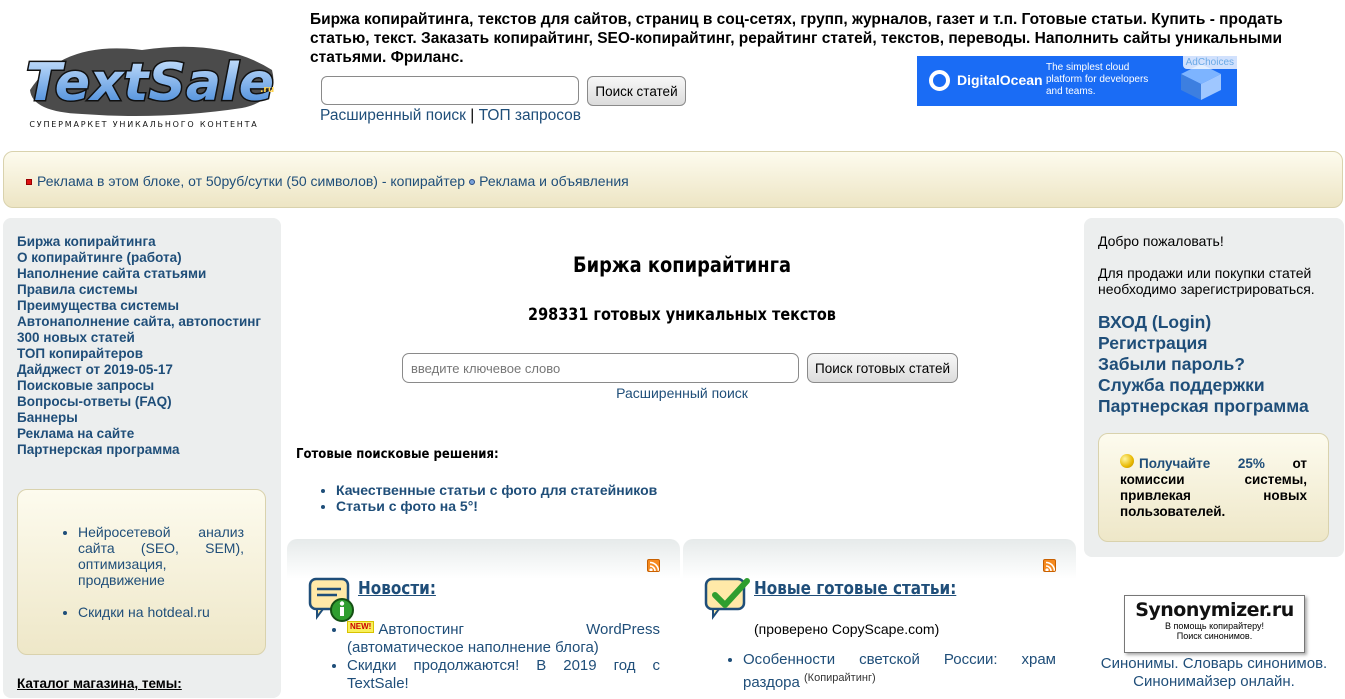 Image resolution: width=1345 pixels, height=699 pixels. What do you see at coordinates (1214, 610) in the screenshot?
I see `synonymizer-title: Synonymizer.ru` at bounding box center [1214, 610].